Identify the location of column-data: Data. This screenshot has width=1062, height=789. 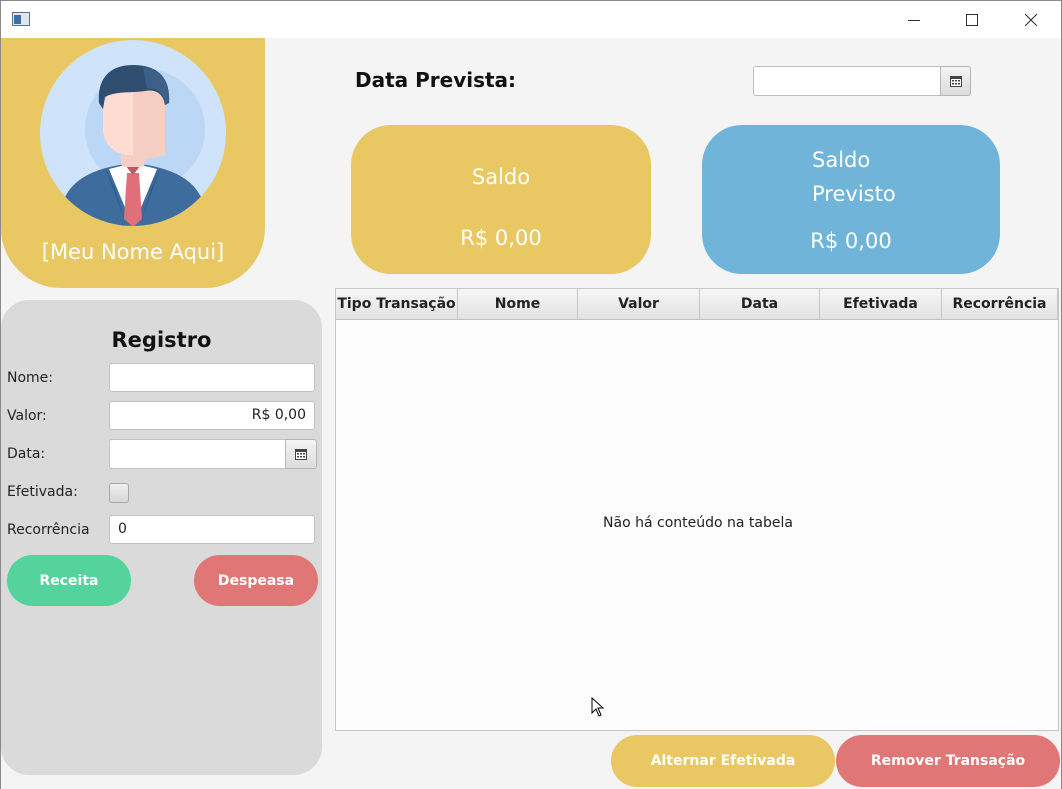
(760, 304).